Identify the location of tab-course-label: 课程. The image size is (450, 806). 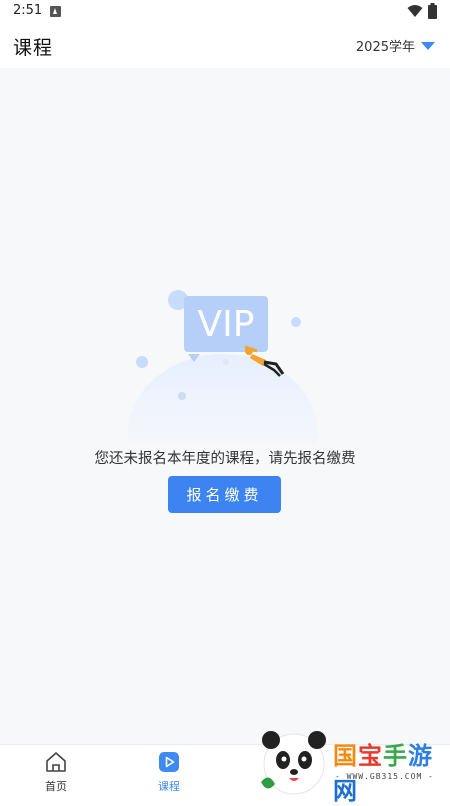
(169, 786).